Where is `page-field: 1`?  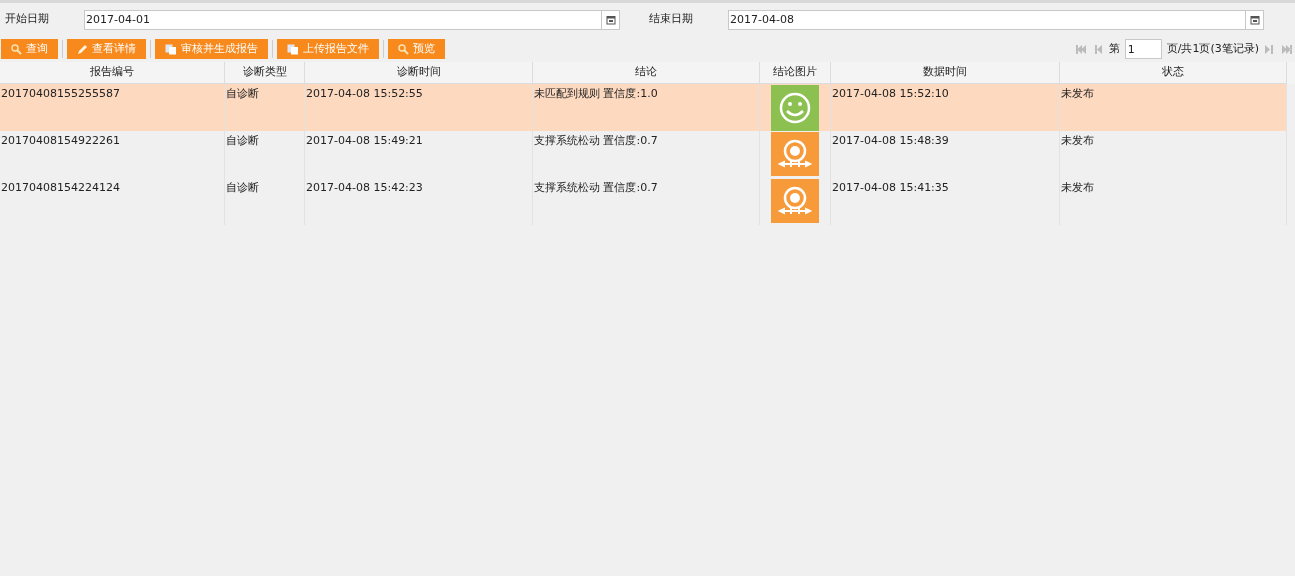 page-field: 1 is located at coordinates (1143, 49).